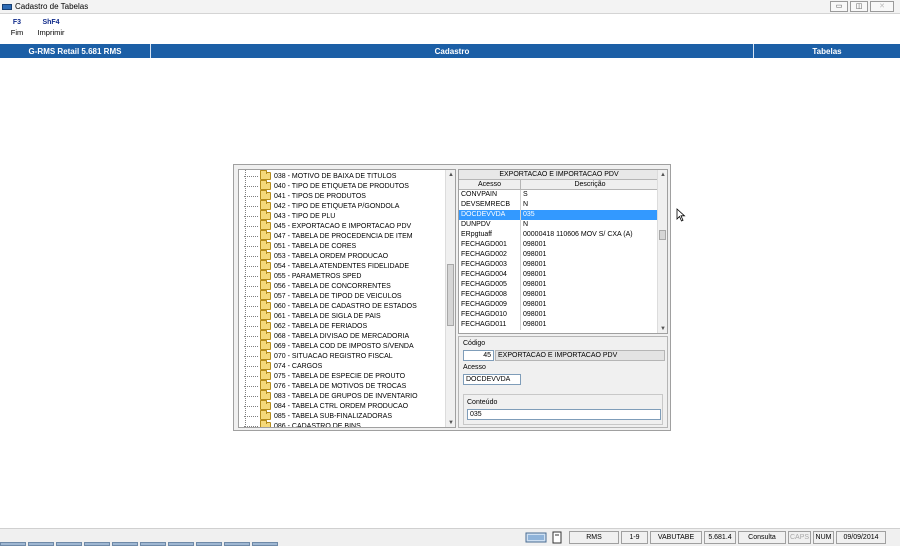  What do you see at coordinates (559, 205) in the screenshot?
I see `grid-row: DEVSEMRECB N` at bounding box center [559, 205].